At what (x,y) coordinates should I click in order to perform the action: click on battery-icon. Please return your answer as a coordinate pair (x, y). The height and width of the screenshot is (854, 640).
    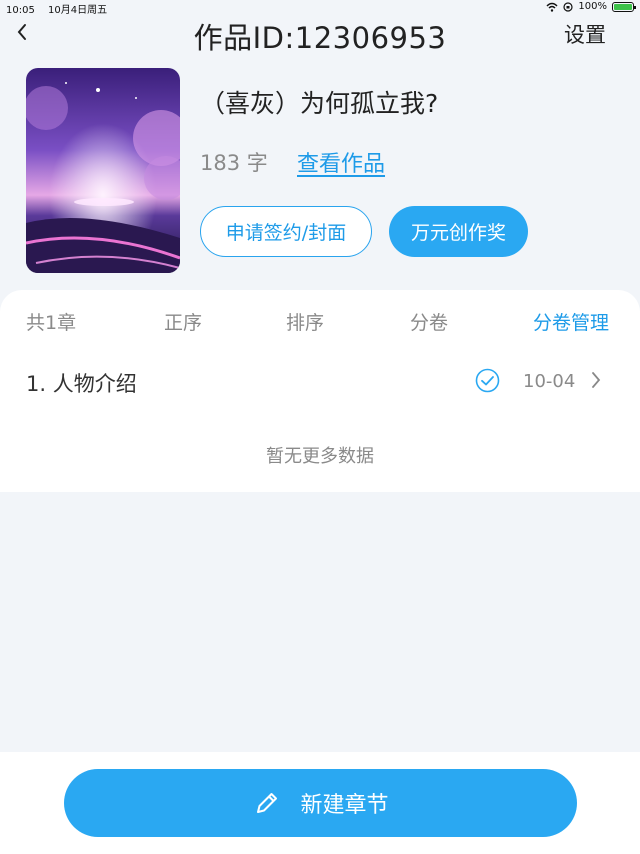
    Looking at the image, I should click on (624, 6).